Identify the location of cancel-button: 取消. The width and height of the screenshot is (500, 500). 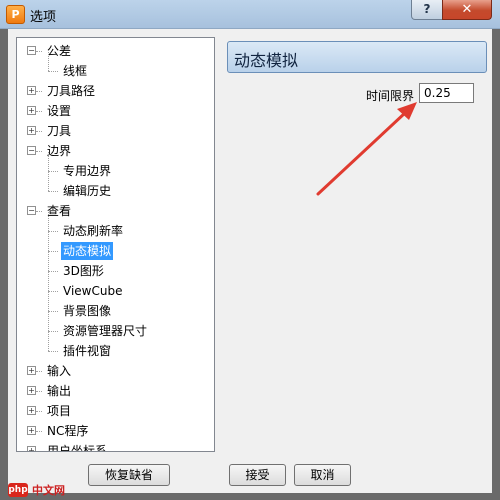
(322, 475).